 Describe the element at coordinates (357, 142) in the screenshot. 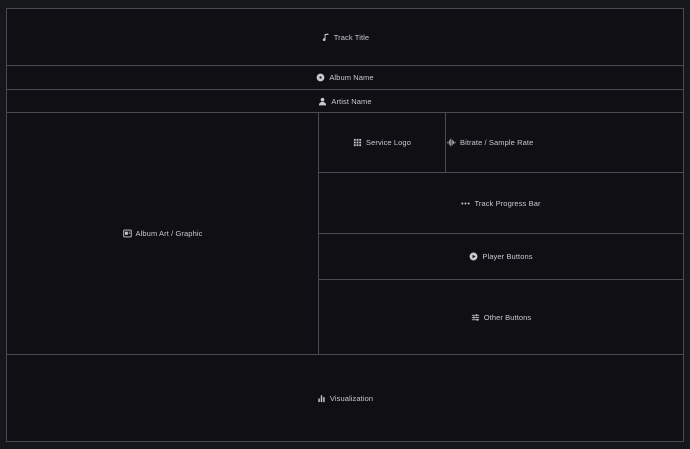

I see `grid-icon` at that location.